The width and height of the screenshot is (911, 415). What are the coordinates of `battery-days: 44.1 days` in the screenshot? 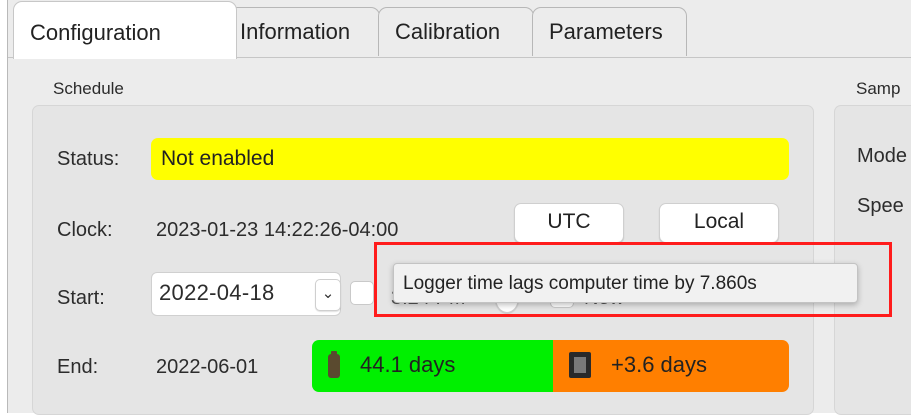 It's located at (408, 364).